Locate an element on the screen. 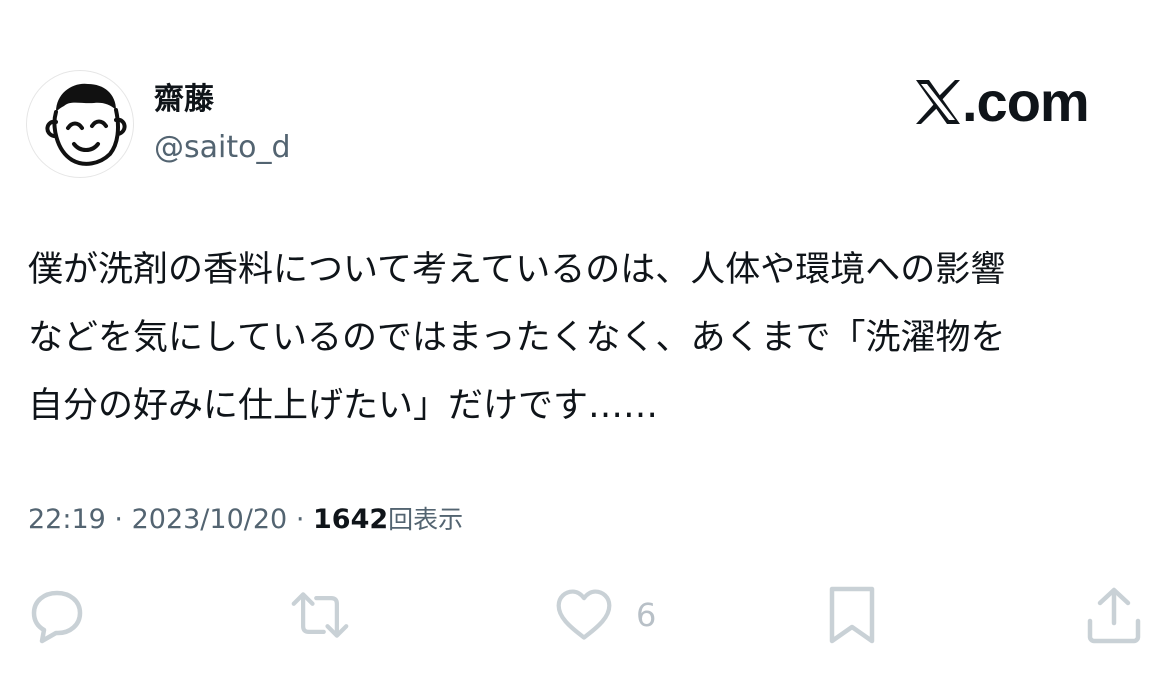  views-count: 1642 is located at coordinates (351, 519).